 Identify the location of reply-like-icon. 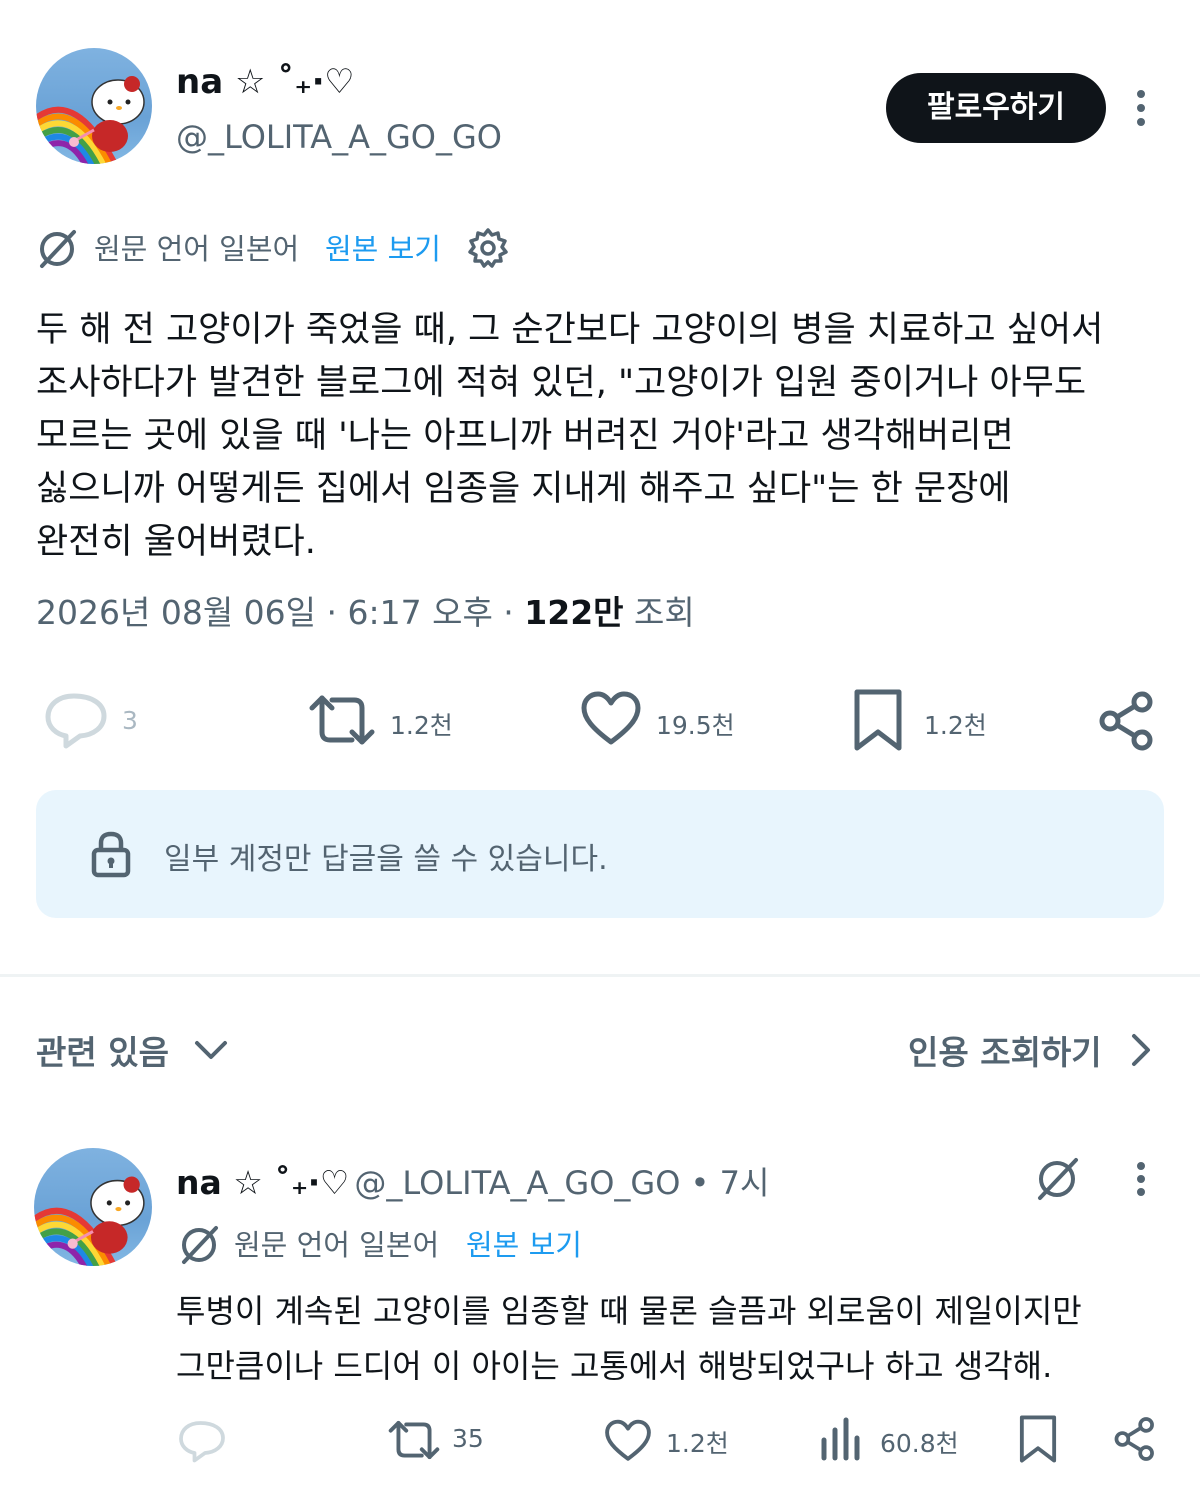
(628, 1441).